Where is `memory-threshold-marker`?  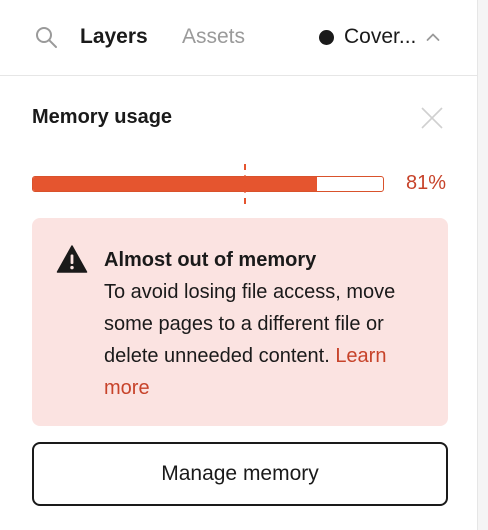 memory-threshold-marker is located at coordinates (245, 184).